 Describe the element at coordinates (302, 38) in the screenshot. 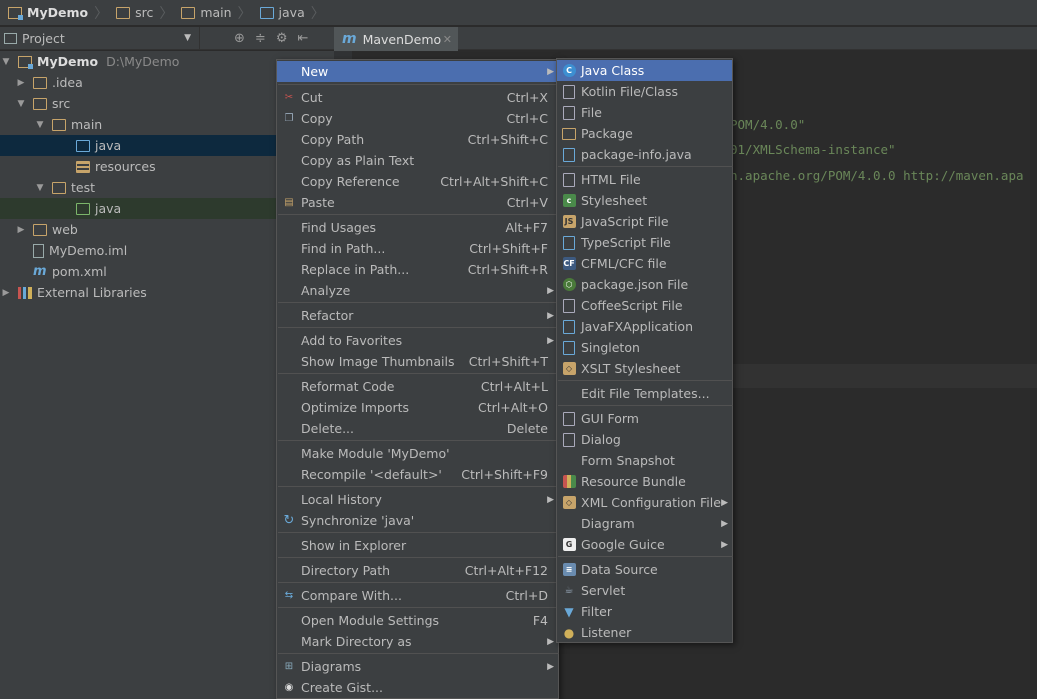

I see `hide-panel-icon: ⇤` at that location.